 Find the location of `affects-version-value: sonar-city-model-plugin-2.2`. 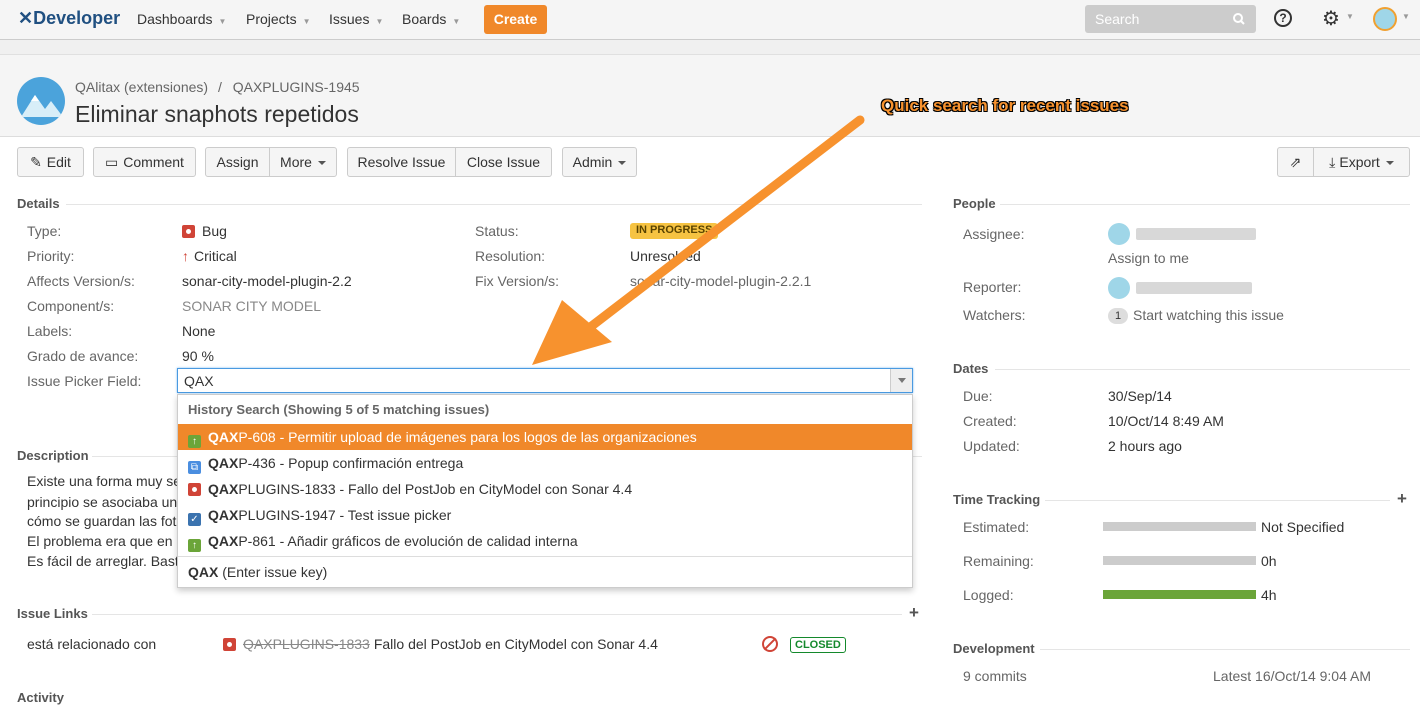

affects-version-value: sonar-city-model-plugin-2.2 is located at coordinates (267, 281).